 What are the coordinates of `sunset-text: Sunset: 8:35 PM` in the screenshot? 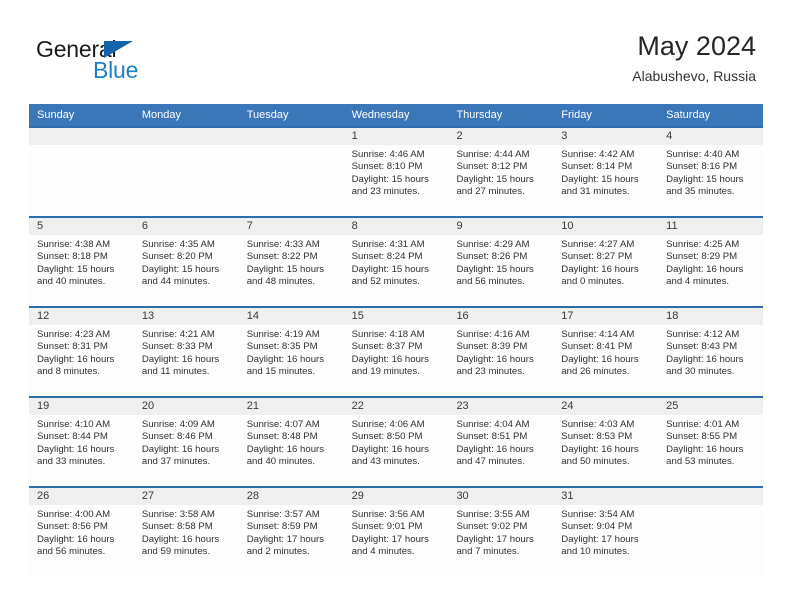 It's located at (282, 347).